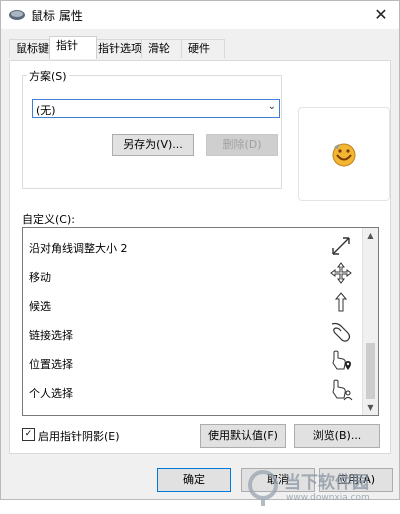 Image resolution: width=400 pixels, height=514 pixels. Describe the element at coordinates (17, 15) in the screenshot. I see `mouse-app-icon` at that location.